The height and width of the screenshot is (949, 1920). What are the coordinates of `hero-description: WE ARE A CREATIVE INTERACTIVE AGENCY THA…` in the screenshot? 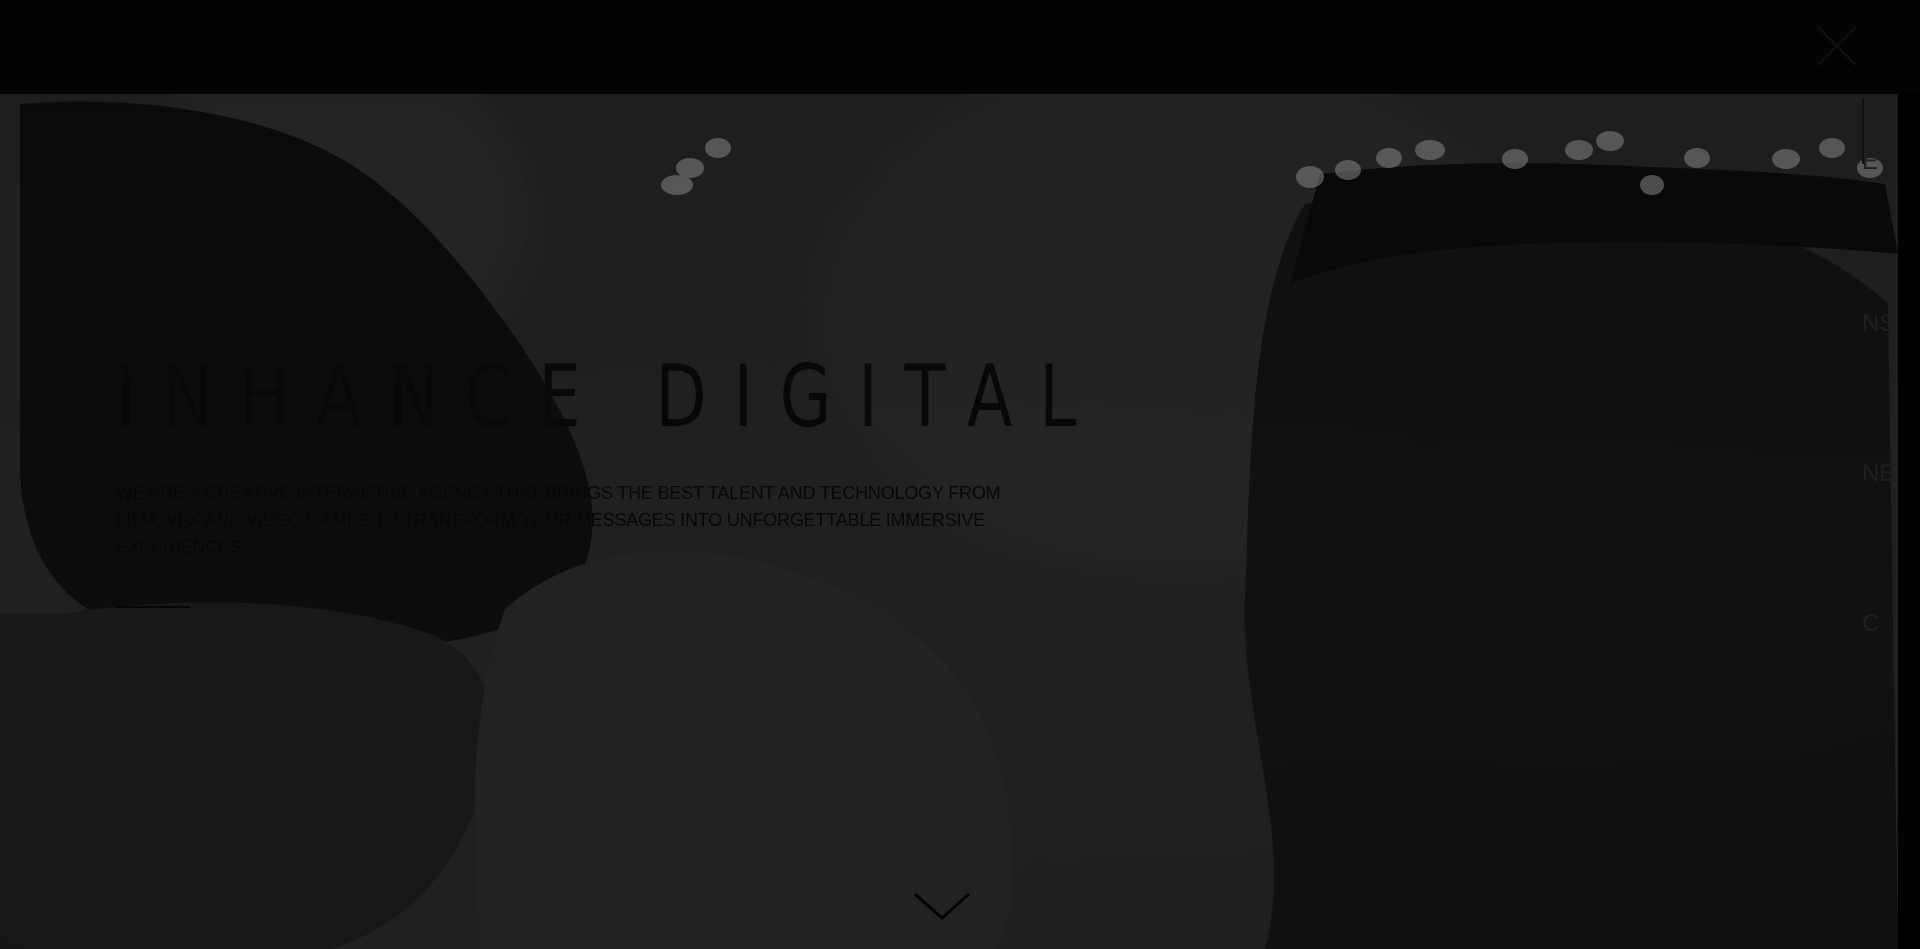 It's located at (558, 520).